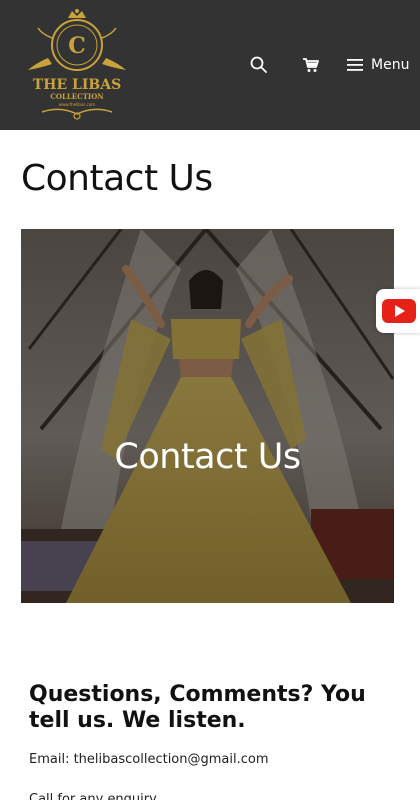 The width and height of the screenshot is (420, 800). I want to click on menu-button: Menu, so click(378, 65).